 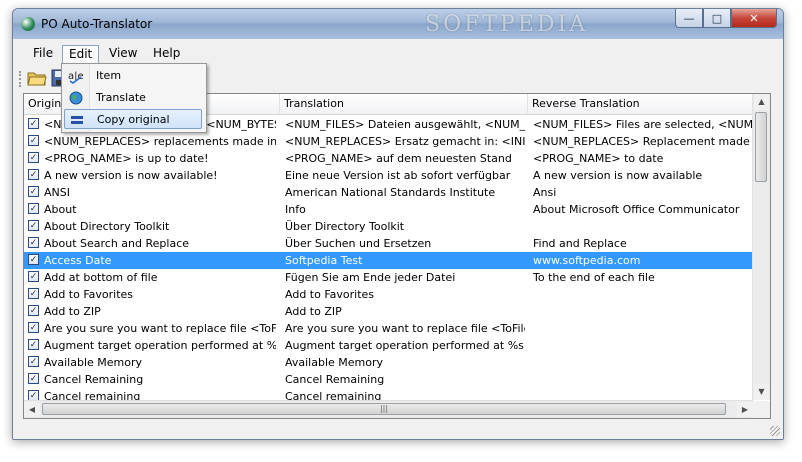 What do you see at coordinates (160, 294) in the screenshot?
I see `cell-original: Add to Favorites` at bounding box center [160, 294].